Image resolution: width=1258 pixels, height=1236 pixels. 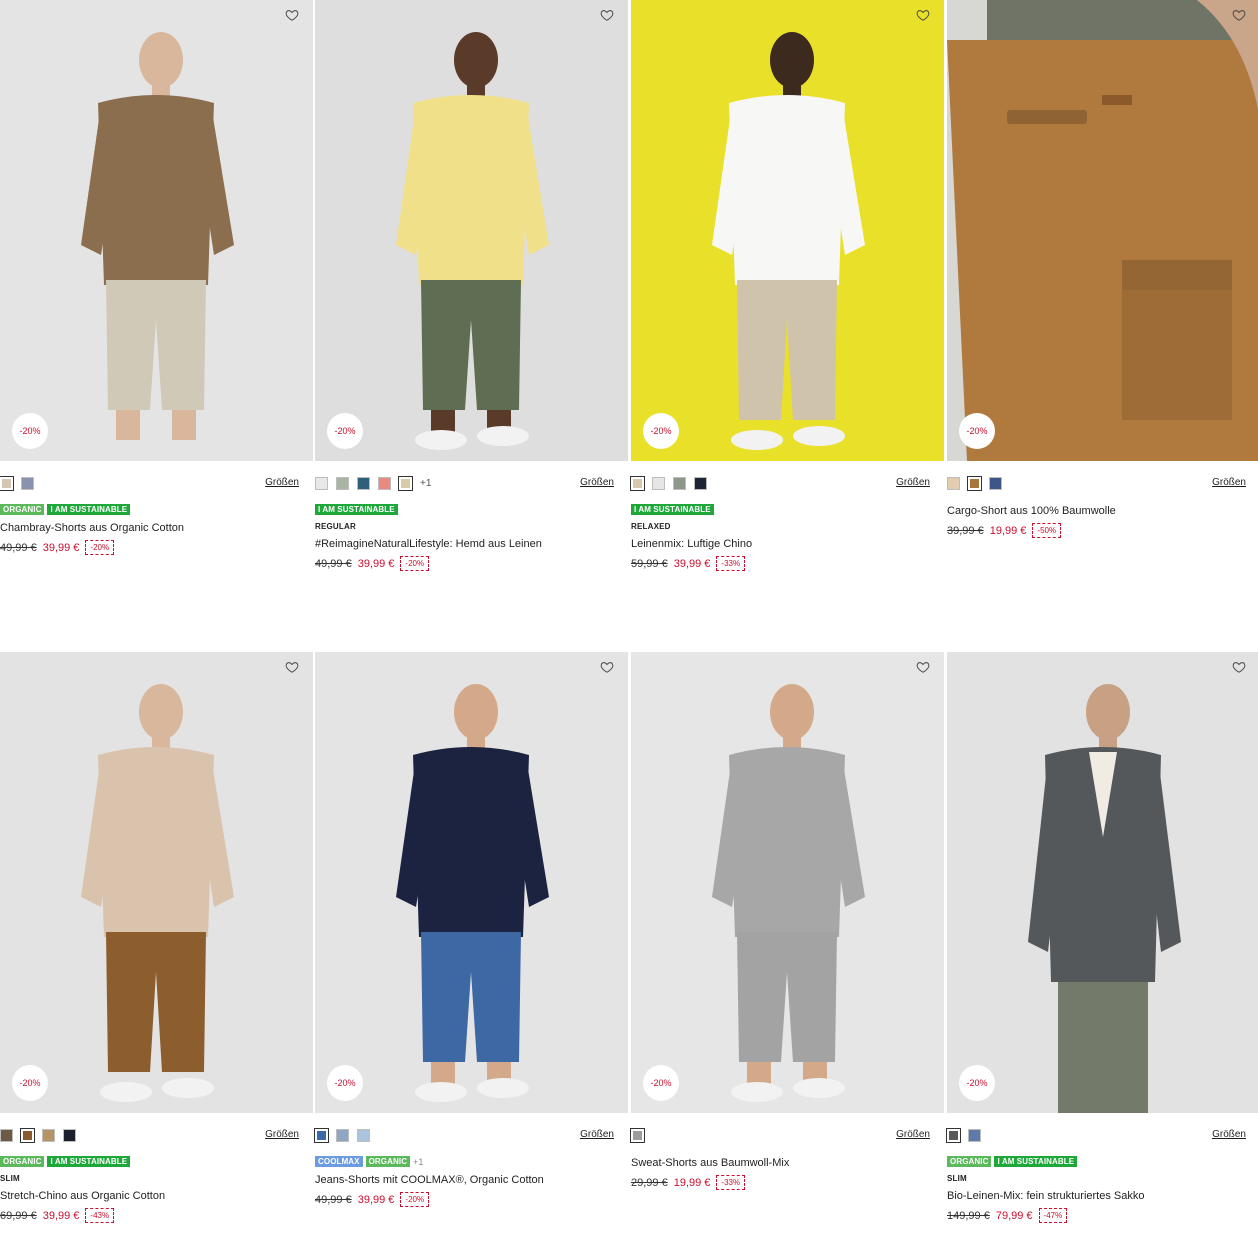 I want to click on tag-sust: I AM SUSTAINABLE, so click(x=89, y=1161).